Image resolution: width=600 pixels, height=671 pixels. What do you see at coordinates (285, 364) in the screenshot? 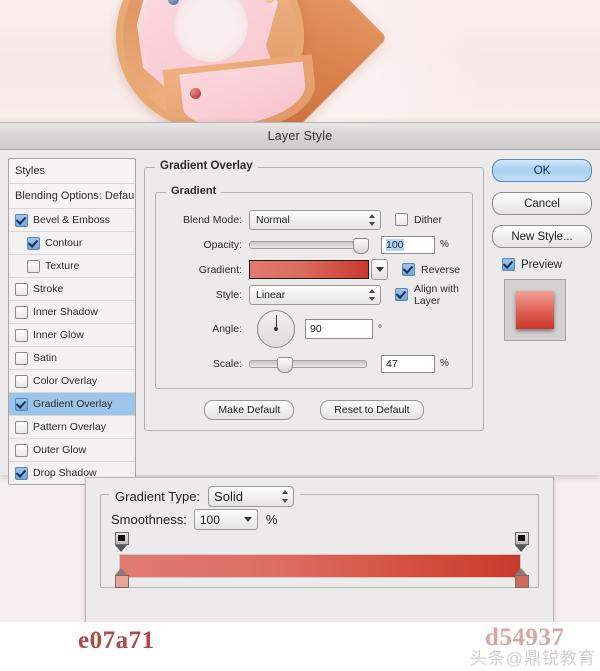
I see `scale-slider-knob` at bounding box center [285, 364].